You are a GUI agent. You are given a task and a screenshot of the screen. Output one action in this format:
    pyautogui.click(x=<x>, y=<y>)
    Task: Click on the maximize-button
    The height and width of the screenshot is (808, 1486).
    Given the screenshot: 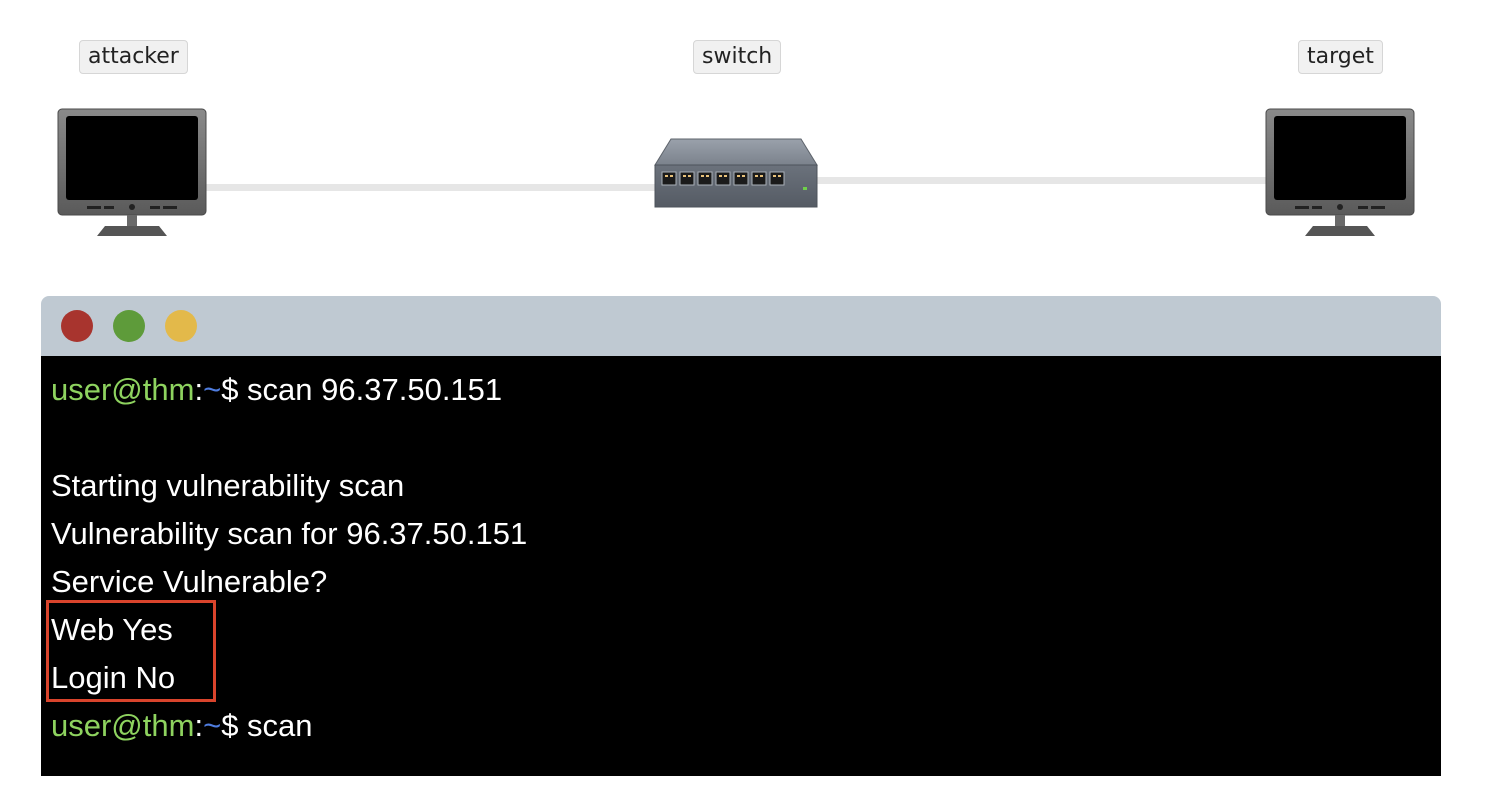 What is the action you would take?
    pyautogui.click(x=181, y=326)
    